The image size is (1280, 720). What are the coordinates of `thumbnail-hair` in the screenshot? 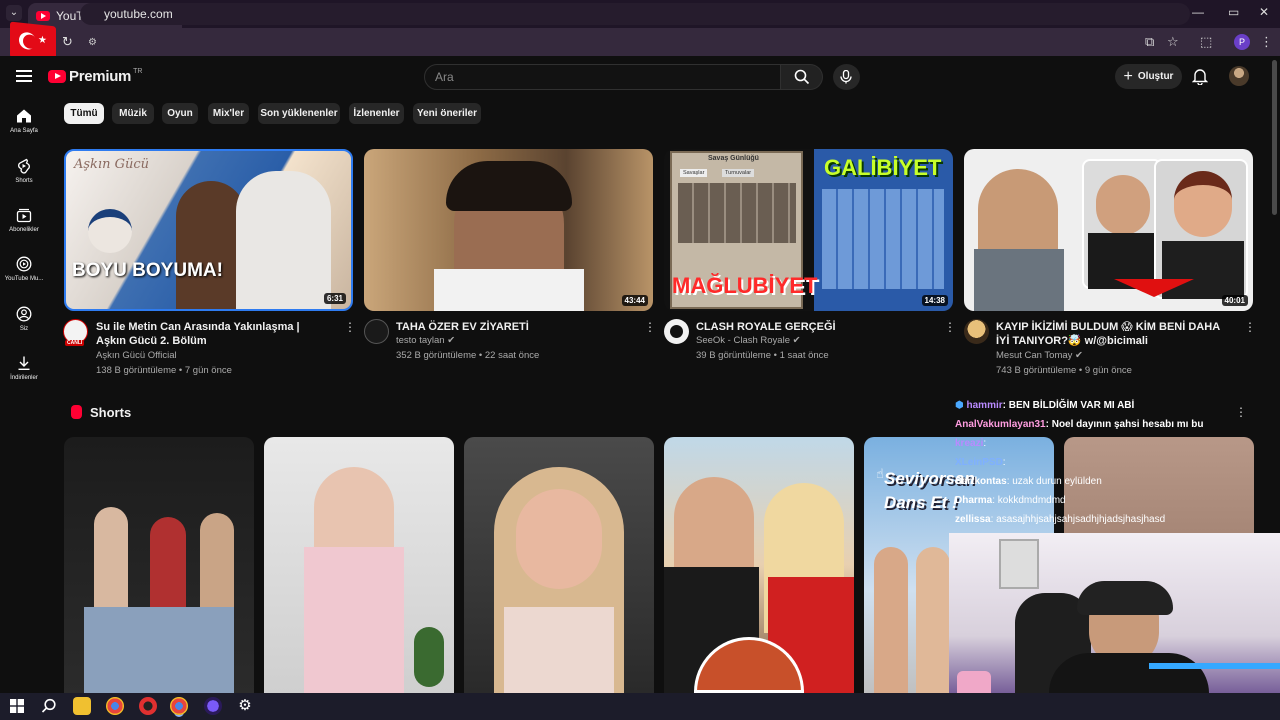 It's located at (509, 186).